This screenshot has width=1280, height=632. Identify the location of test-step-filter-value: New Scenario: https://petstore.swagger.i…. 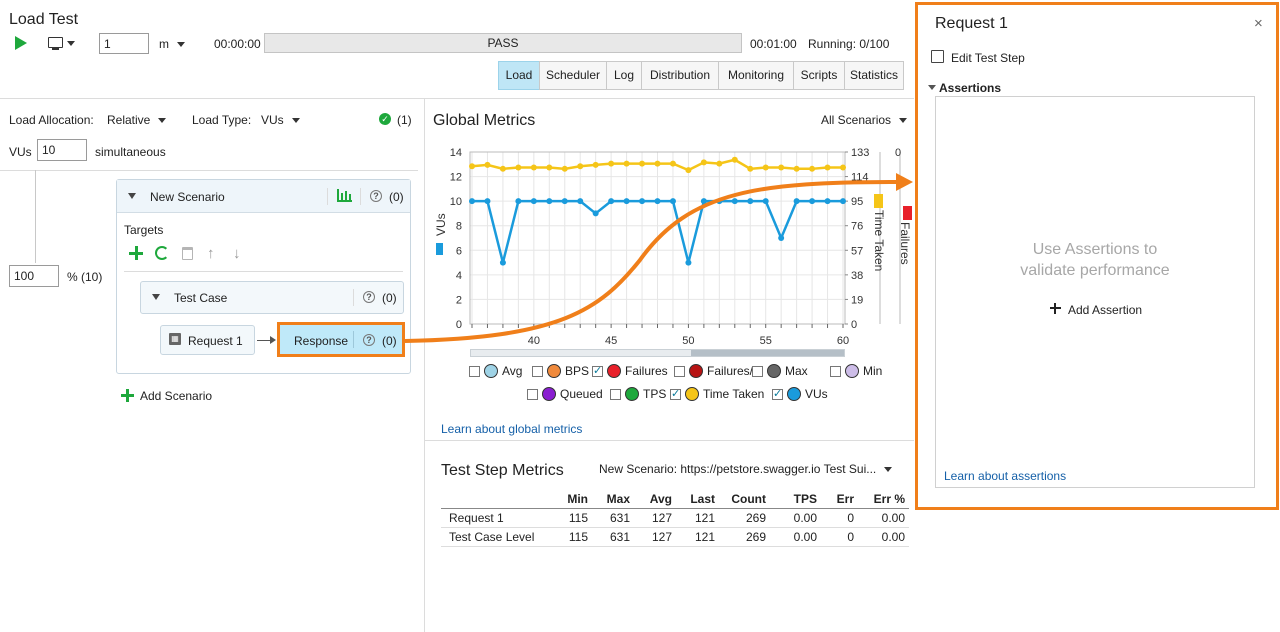
(738, 469).